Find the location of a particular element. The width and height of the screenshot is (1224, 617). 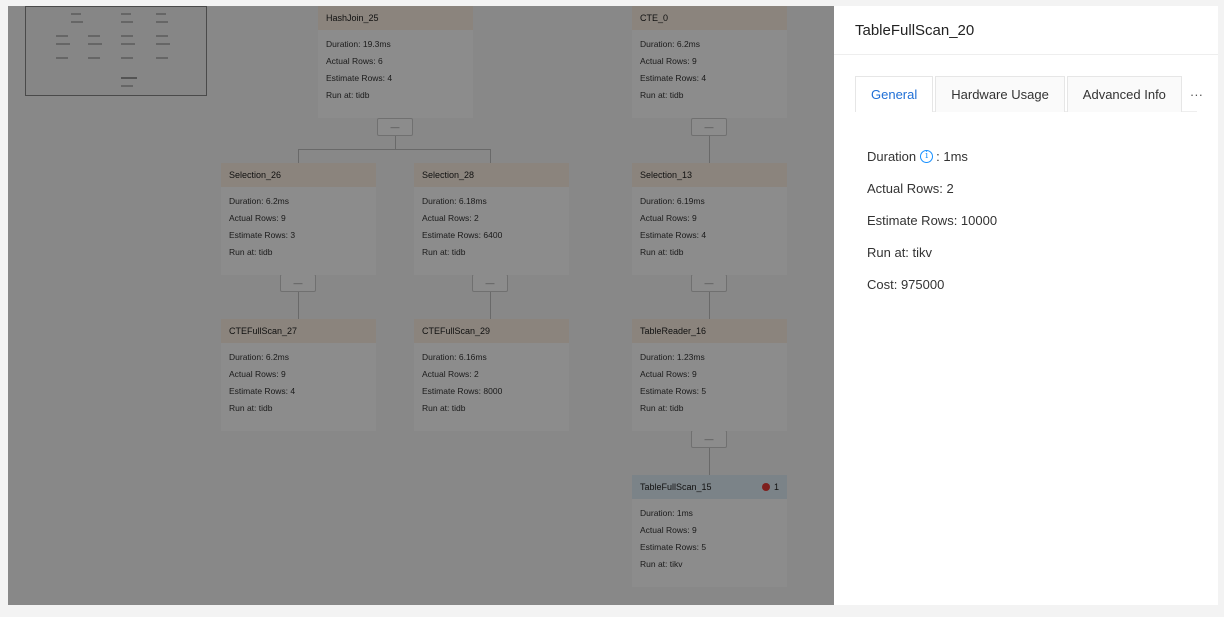

node-title: Selection_28 is located at coordinates (448, 175).